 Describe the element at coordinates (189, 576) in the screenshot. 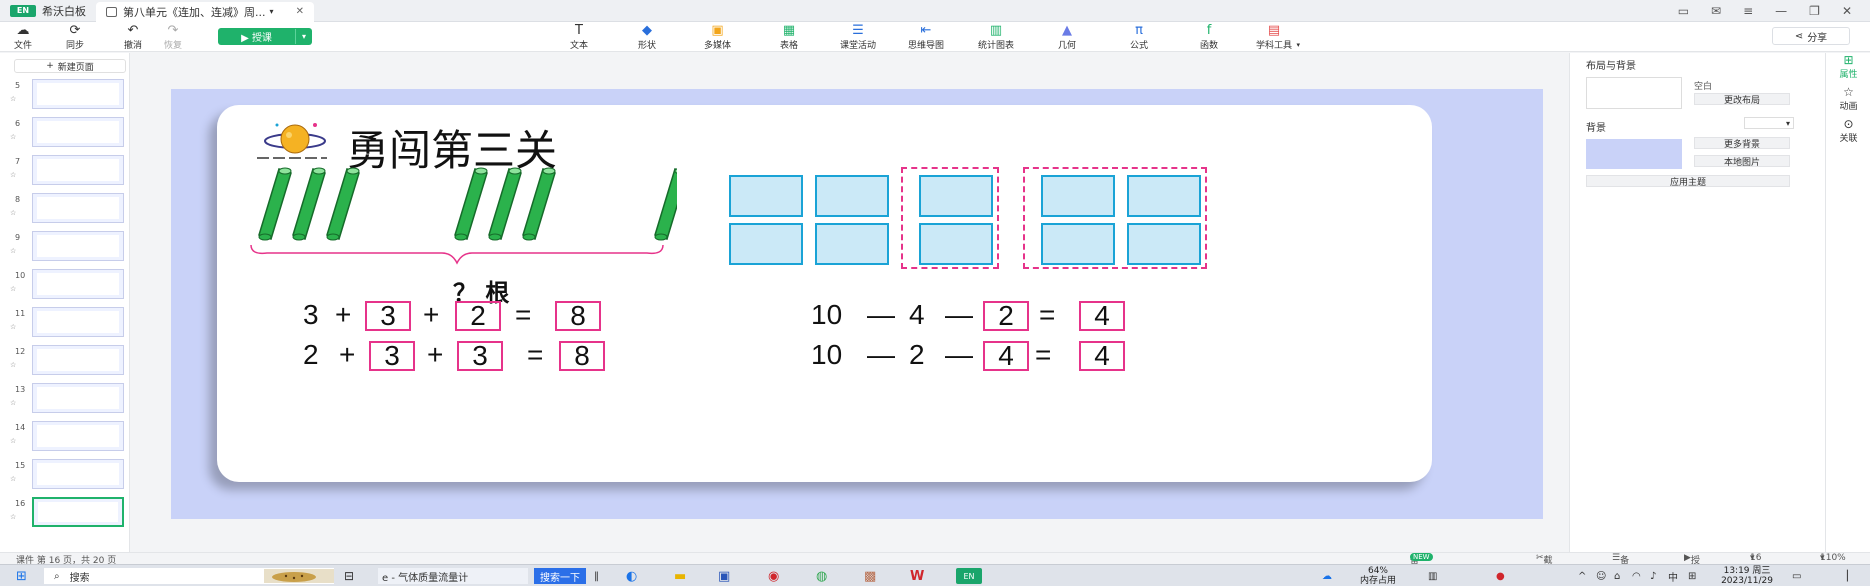

I see `taskbar-search: ⌕ 搜索` at that location.